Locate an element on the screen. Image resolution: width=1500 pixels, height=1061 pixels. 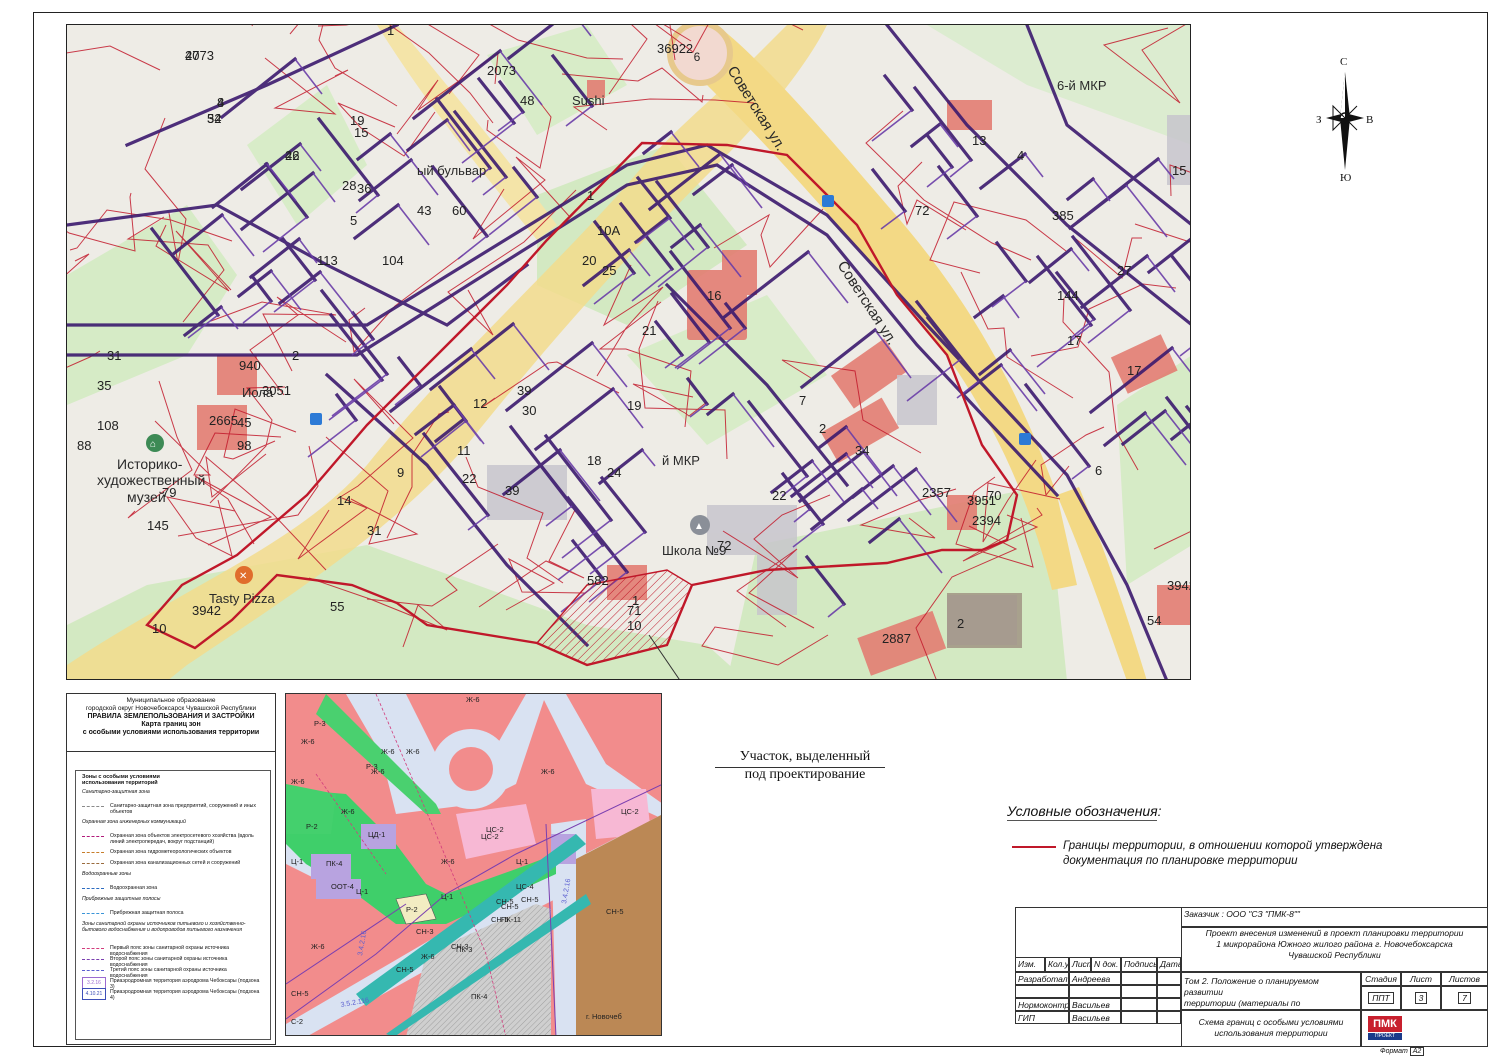
plot-number-label: 3951 is located at coordinates (981, 500).